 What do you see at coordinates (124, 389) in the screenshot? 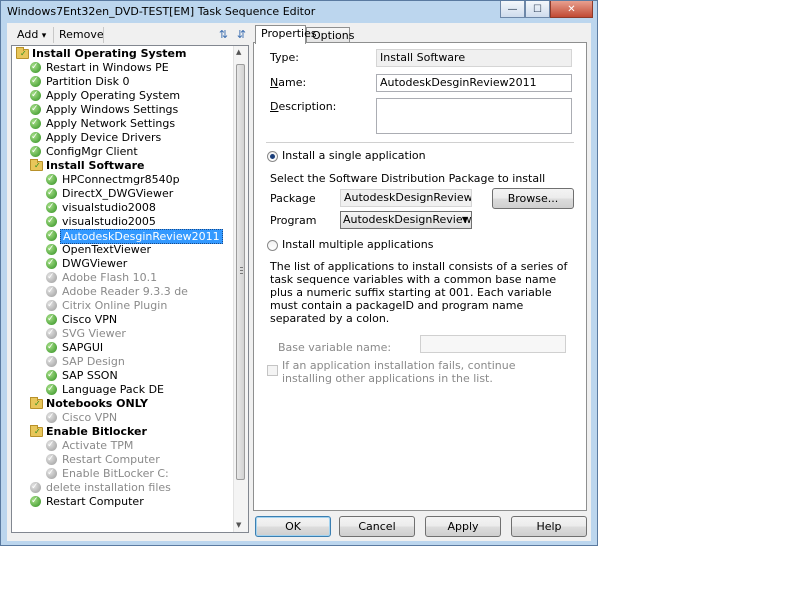
I see `tree-item: Language Pack DE` at bounding box center [124, 389].